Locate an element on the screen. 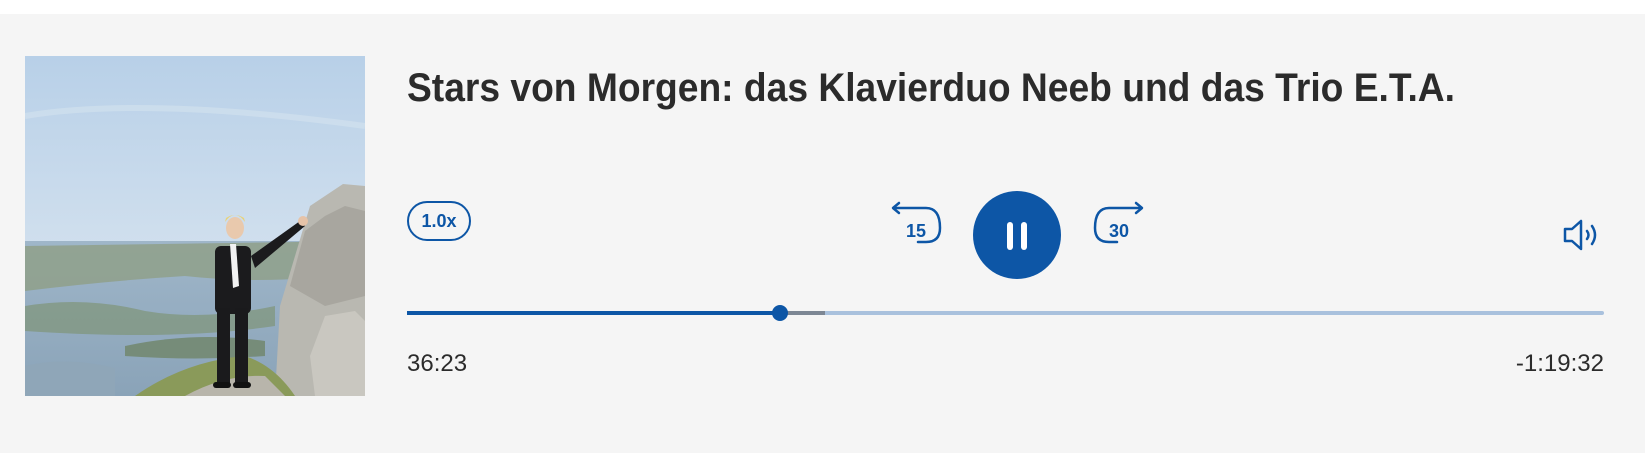 The width and height of the screenshot is (1645, 459). skip-back-button: 15 is located at coordinates (916, 222).